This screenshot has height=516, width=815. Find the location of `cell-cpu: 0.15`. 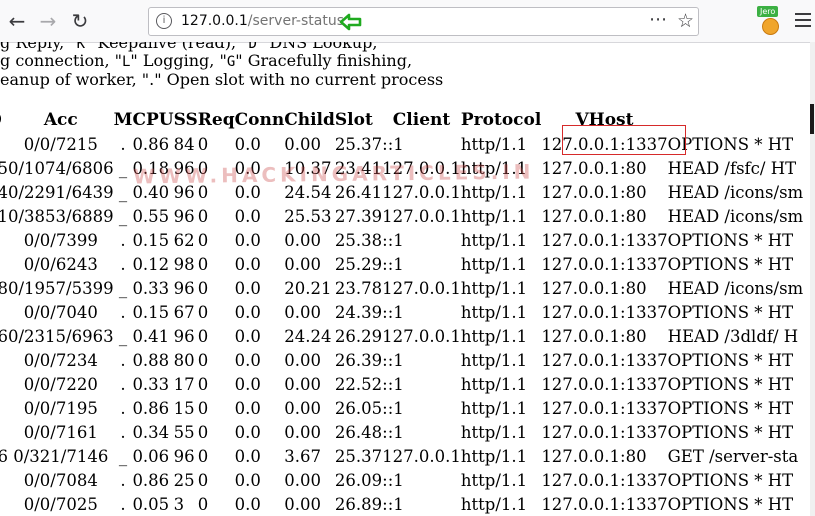

cell-cpu: 0.15 is located at coordinates (151, 240).